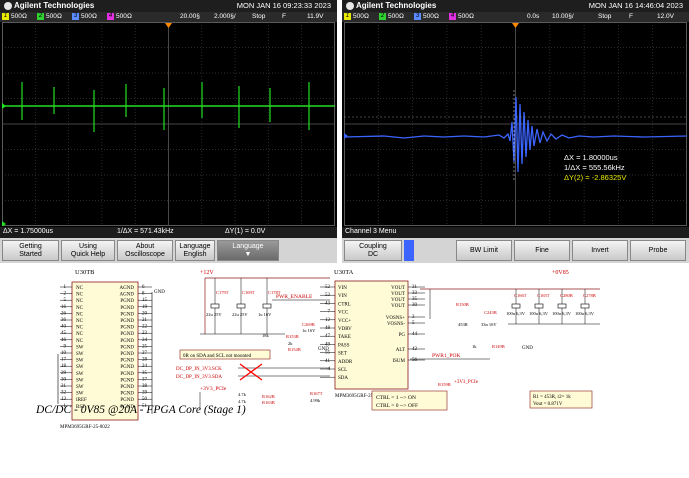 The width and height of the screenshot is (689, 478). Describe the element at coordinates (64, 399) in the screenshot. I see `u30tb-pin-number: 13` at that location.